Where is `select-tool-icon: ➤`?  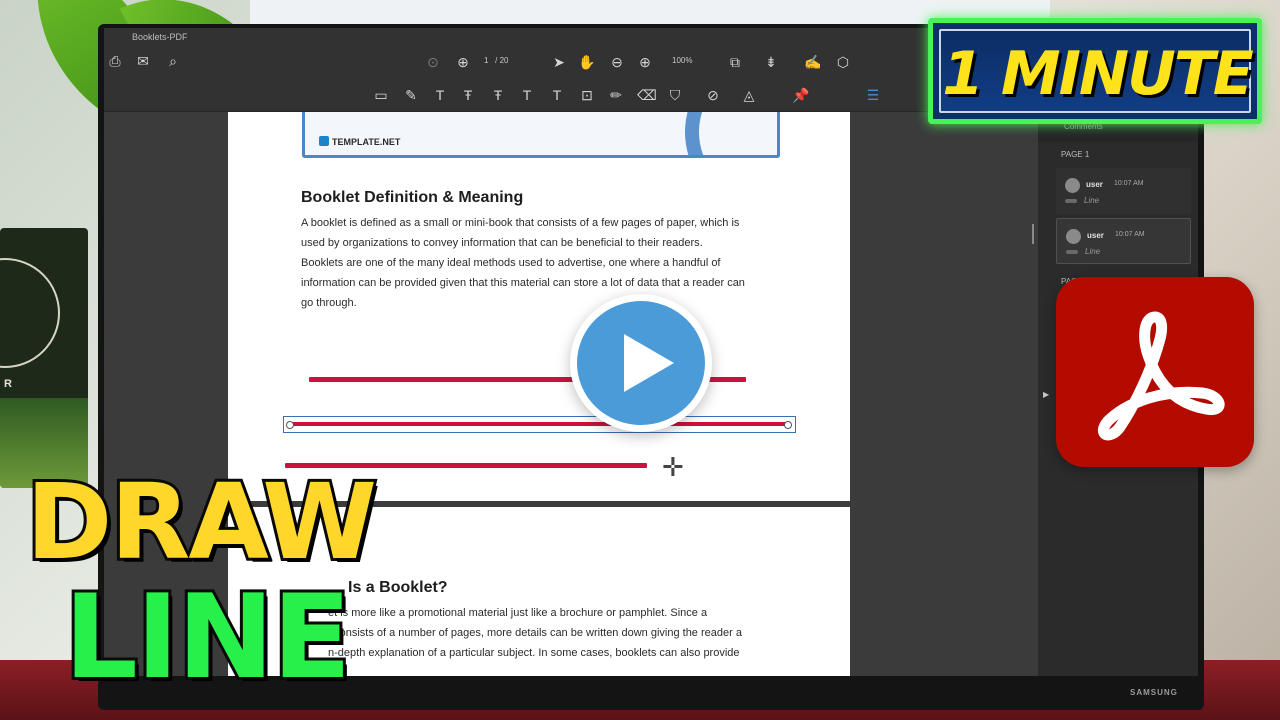
select-tool-icon: ➤ is located at coordinates (559, 62).